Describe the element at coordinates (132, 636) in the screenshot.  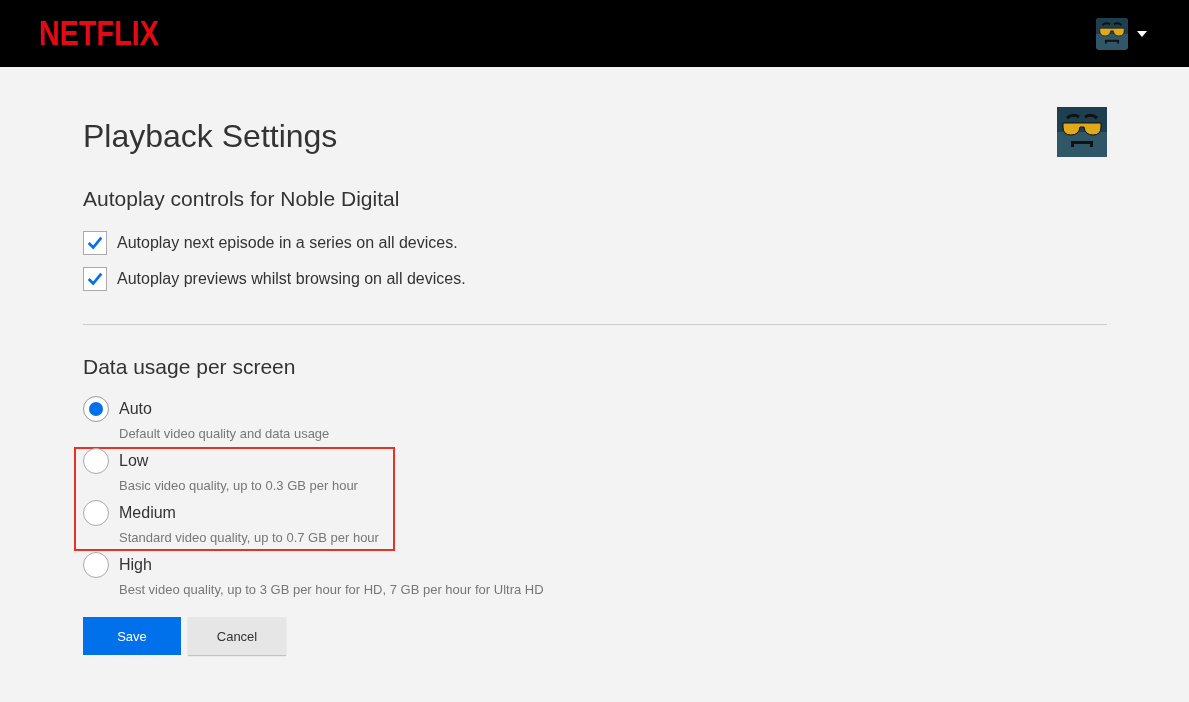
I see `action-button: Save` at that location.